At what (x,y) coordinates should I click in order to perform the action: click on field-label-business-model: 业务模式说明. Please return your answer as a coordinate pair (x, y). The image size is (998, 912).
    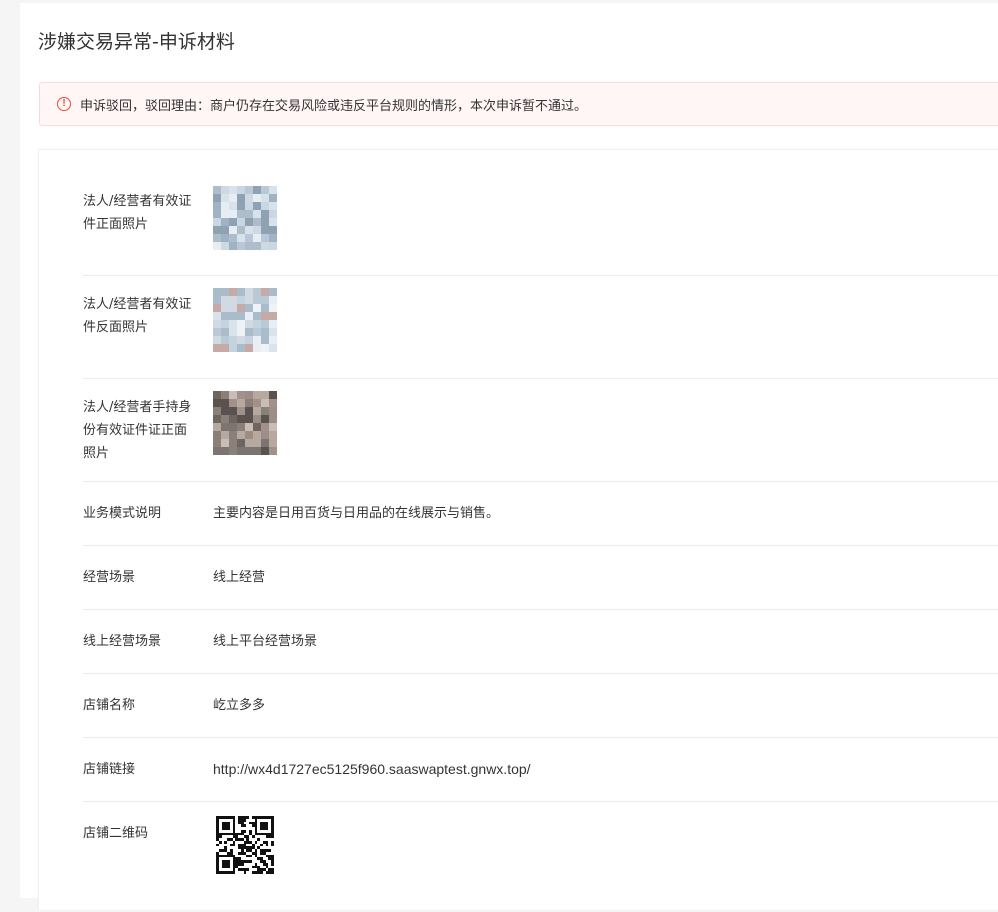
    Looking at the image, I should click on (122, 513).